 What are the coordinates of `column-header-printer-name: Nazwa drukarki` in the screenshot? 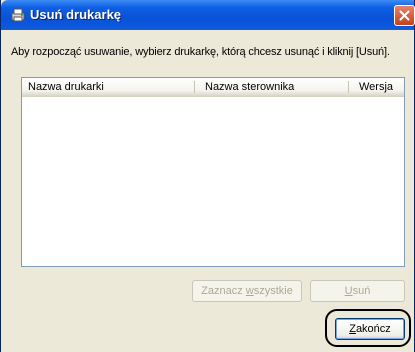 It's located at (108, 87).